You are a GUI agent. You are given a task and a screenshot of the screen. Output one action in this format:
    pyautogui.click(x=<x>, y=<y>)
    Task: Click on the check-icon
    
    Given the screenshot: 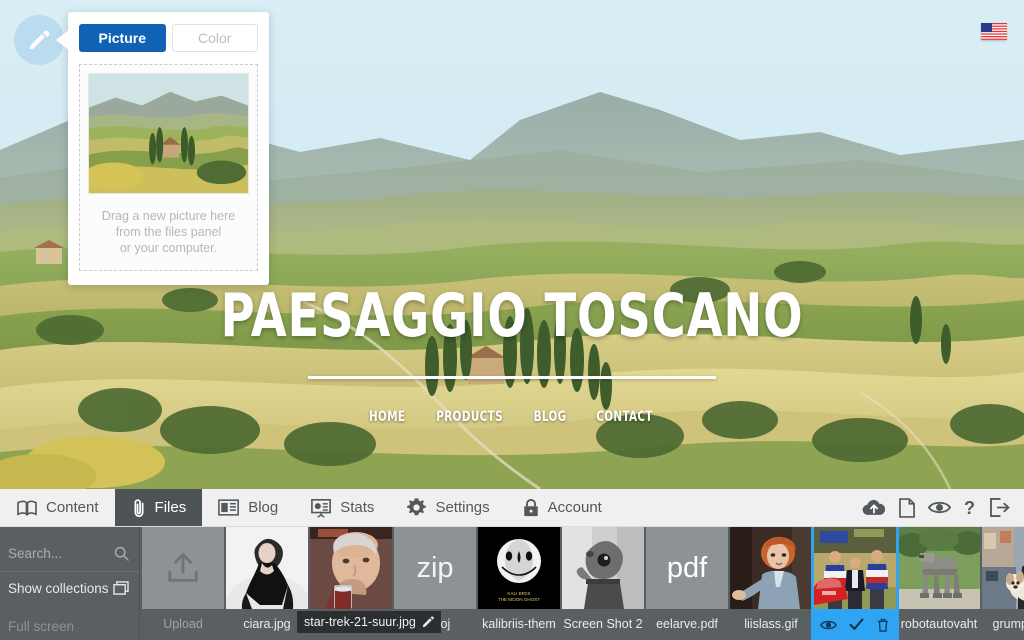 What is the action you would take?
    pyautogui.click(x=856, y=624)
    